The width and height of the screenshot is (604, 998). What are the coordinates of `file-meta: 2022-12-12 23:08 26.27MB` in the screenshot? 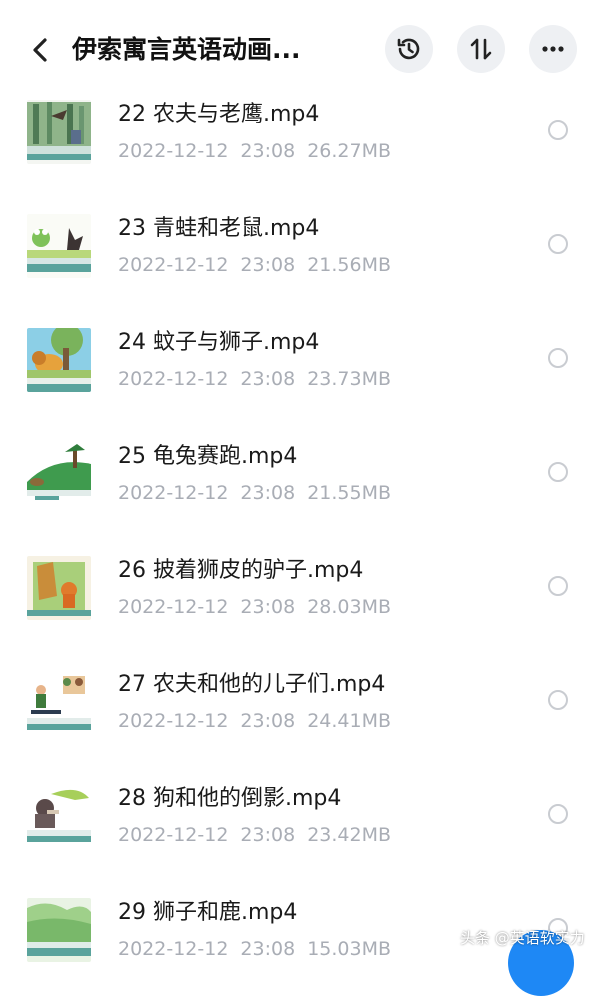 It's located at (254, 151).